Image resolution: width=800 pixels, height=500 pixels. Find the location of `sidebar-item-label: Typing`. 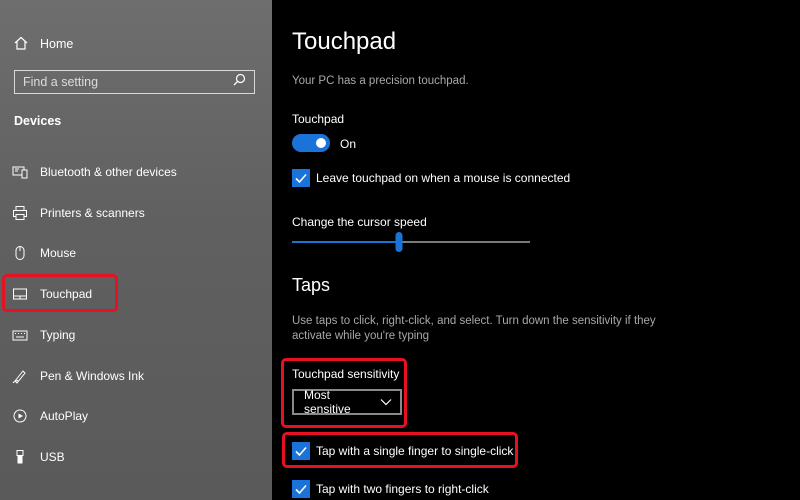

sidebar-item-label: Typing is located at coordinates (58, 335).